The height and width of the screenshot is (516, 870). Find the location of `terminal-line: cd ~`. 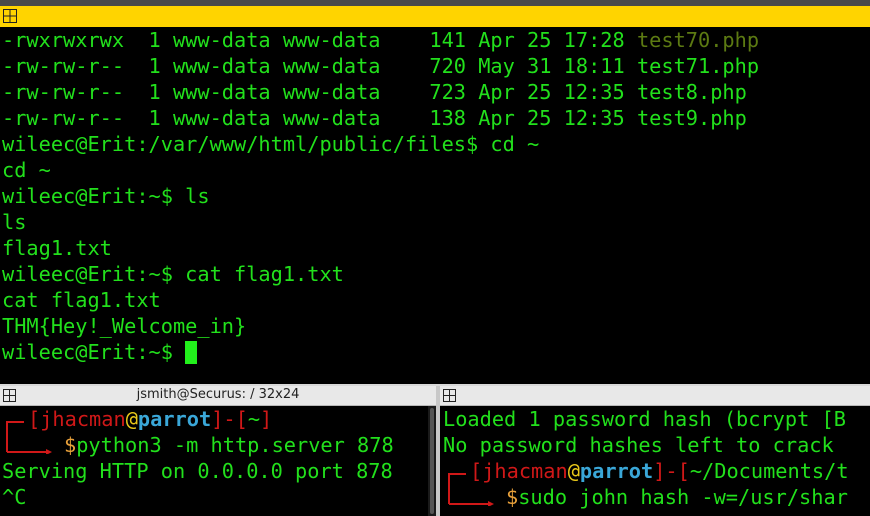

terminal-line: cd ~ is located at coordinates (26, 170).